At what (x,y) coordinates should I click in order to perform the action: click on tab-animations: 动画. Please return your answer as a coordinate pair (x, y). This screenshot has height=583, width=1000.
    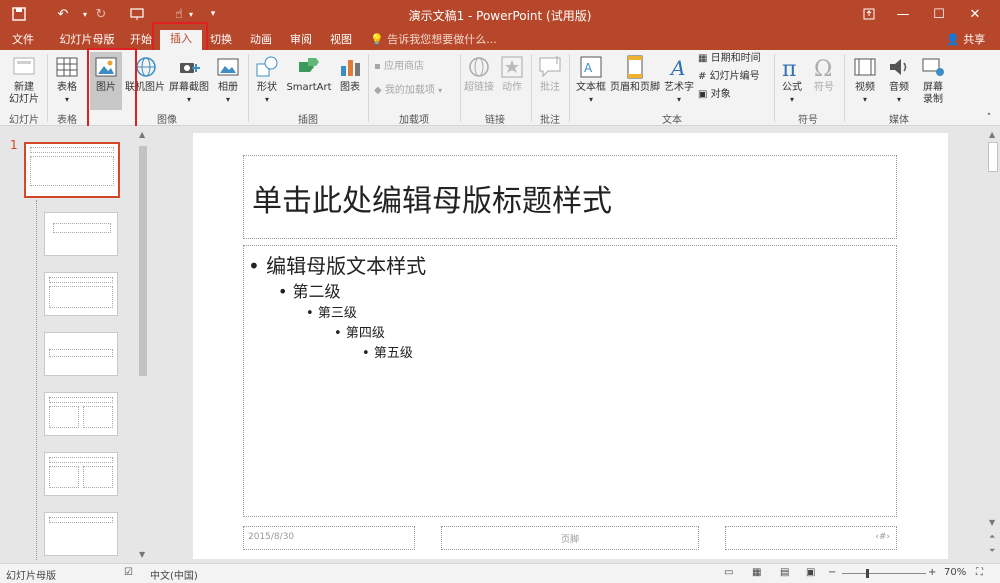
    Looking at the image, I should click on (261, 40).